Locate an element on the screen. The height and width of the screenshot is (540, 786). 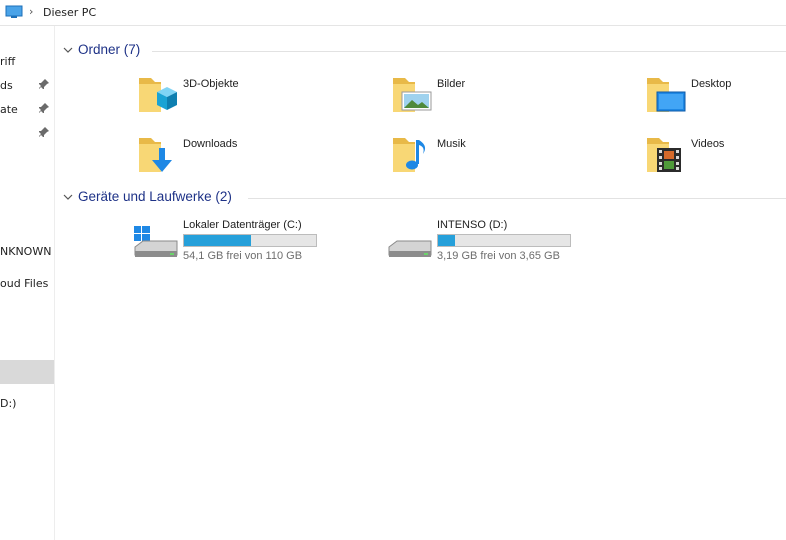
group-header-folders: Ordner (7) is located at coordinates (424, 51).